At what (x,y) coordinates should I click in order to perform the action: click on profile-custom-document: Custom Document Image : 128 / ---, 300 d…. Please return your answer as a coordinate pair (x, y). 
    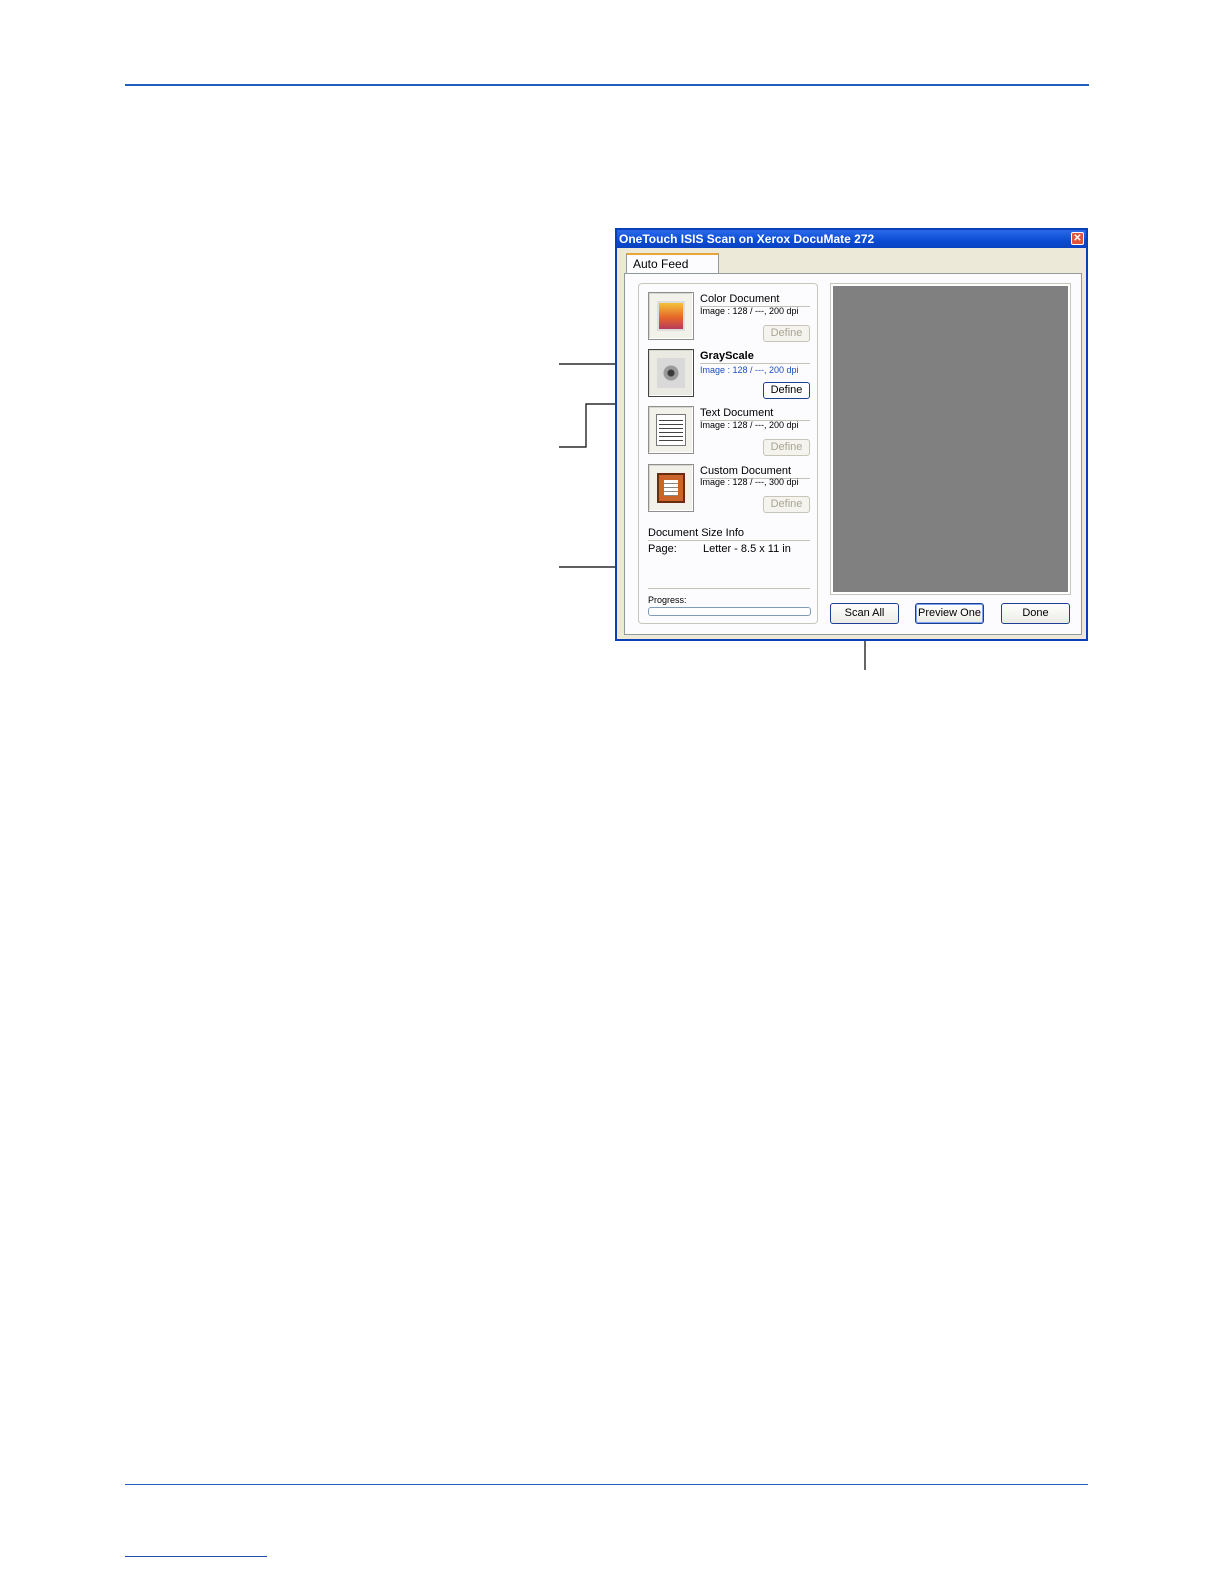
    Looking at the image, I should click on (731, 491).